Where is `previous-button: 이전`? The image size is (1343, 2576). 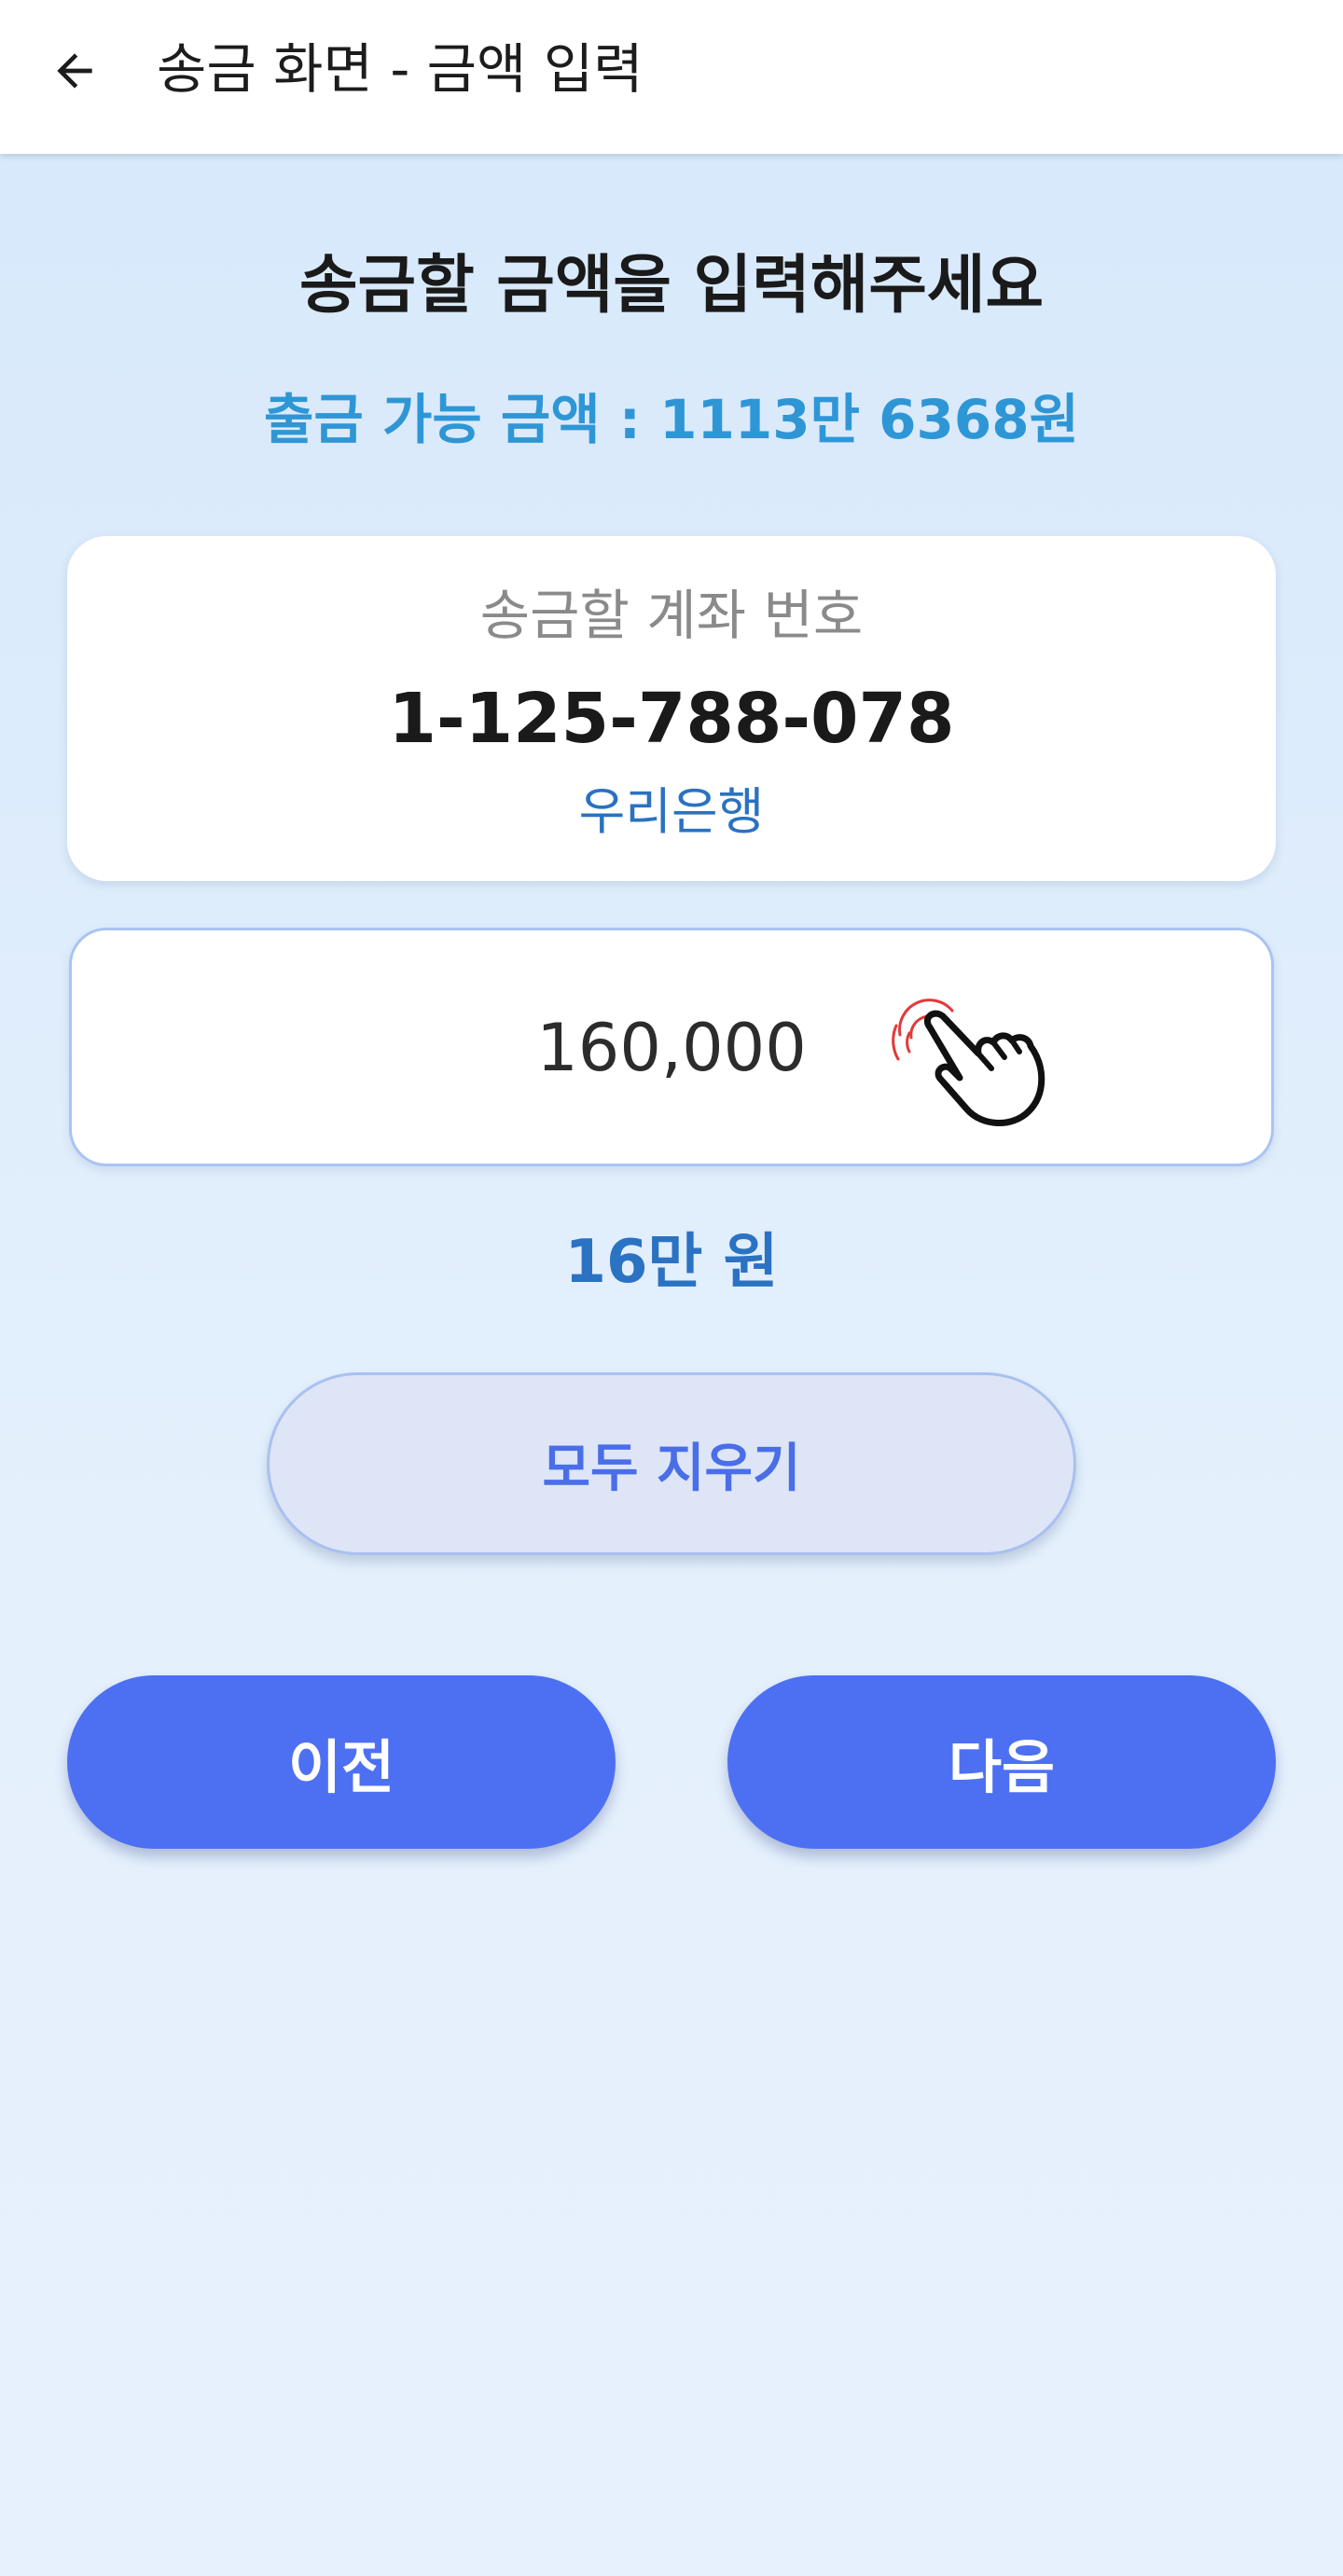 previous-button: 이전 is located at coordinates (342, 1762).